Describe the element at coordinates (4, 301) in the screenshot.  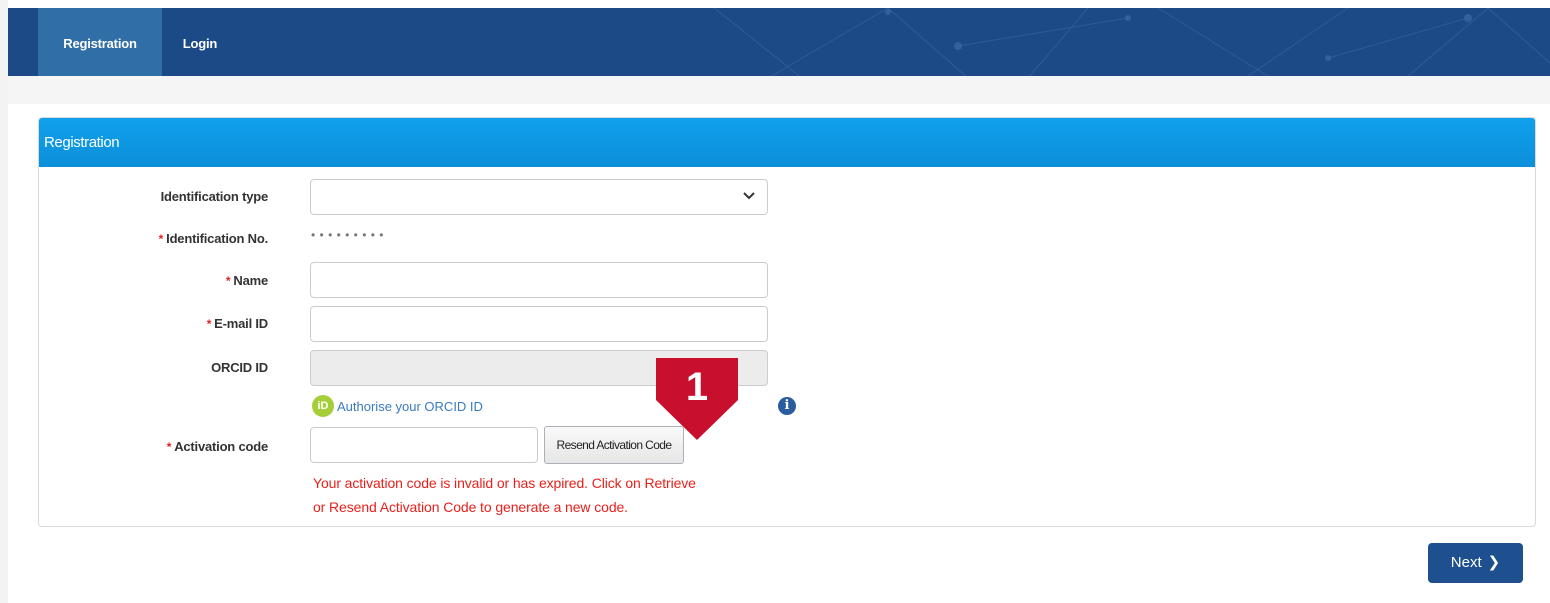
I see `left-page-edge` at that location.